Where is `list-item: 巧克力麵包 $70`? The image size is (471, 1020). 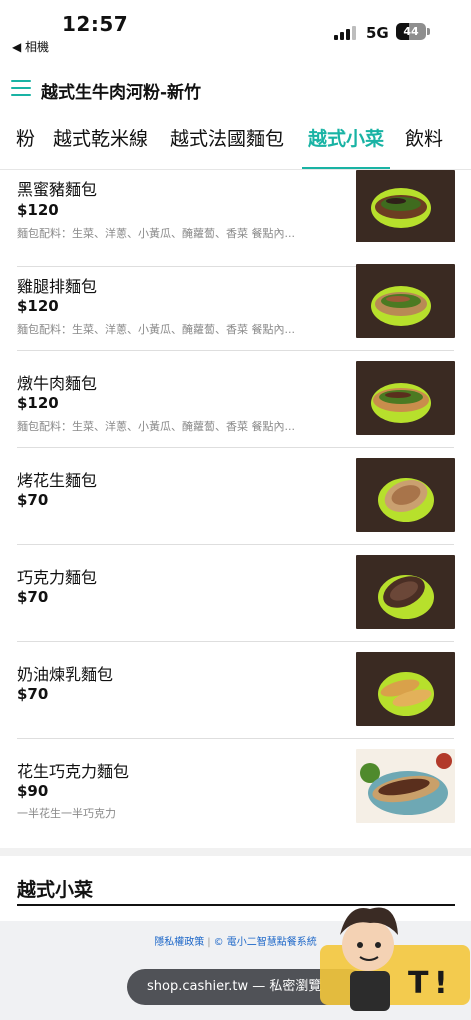 list-item: 巧克力麵包 $70 is located at coordinates (235, 593).